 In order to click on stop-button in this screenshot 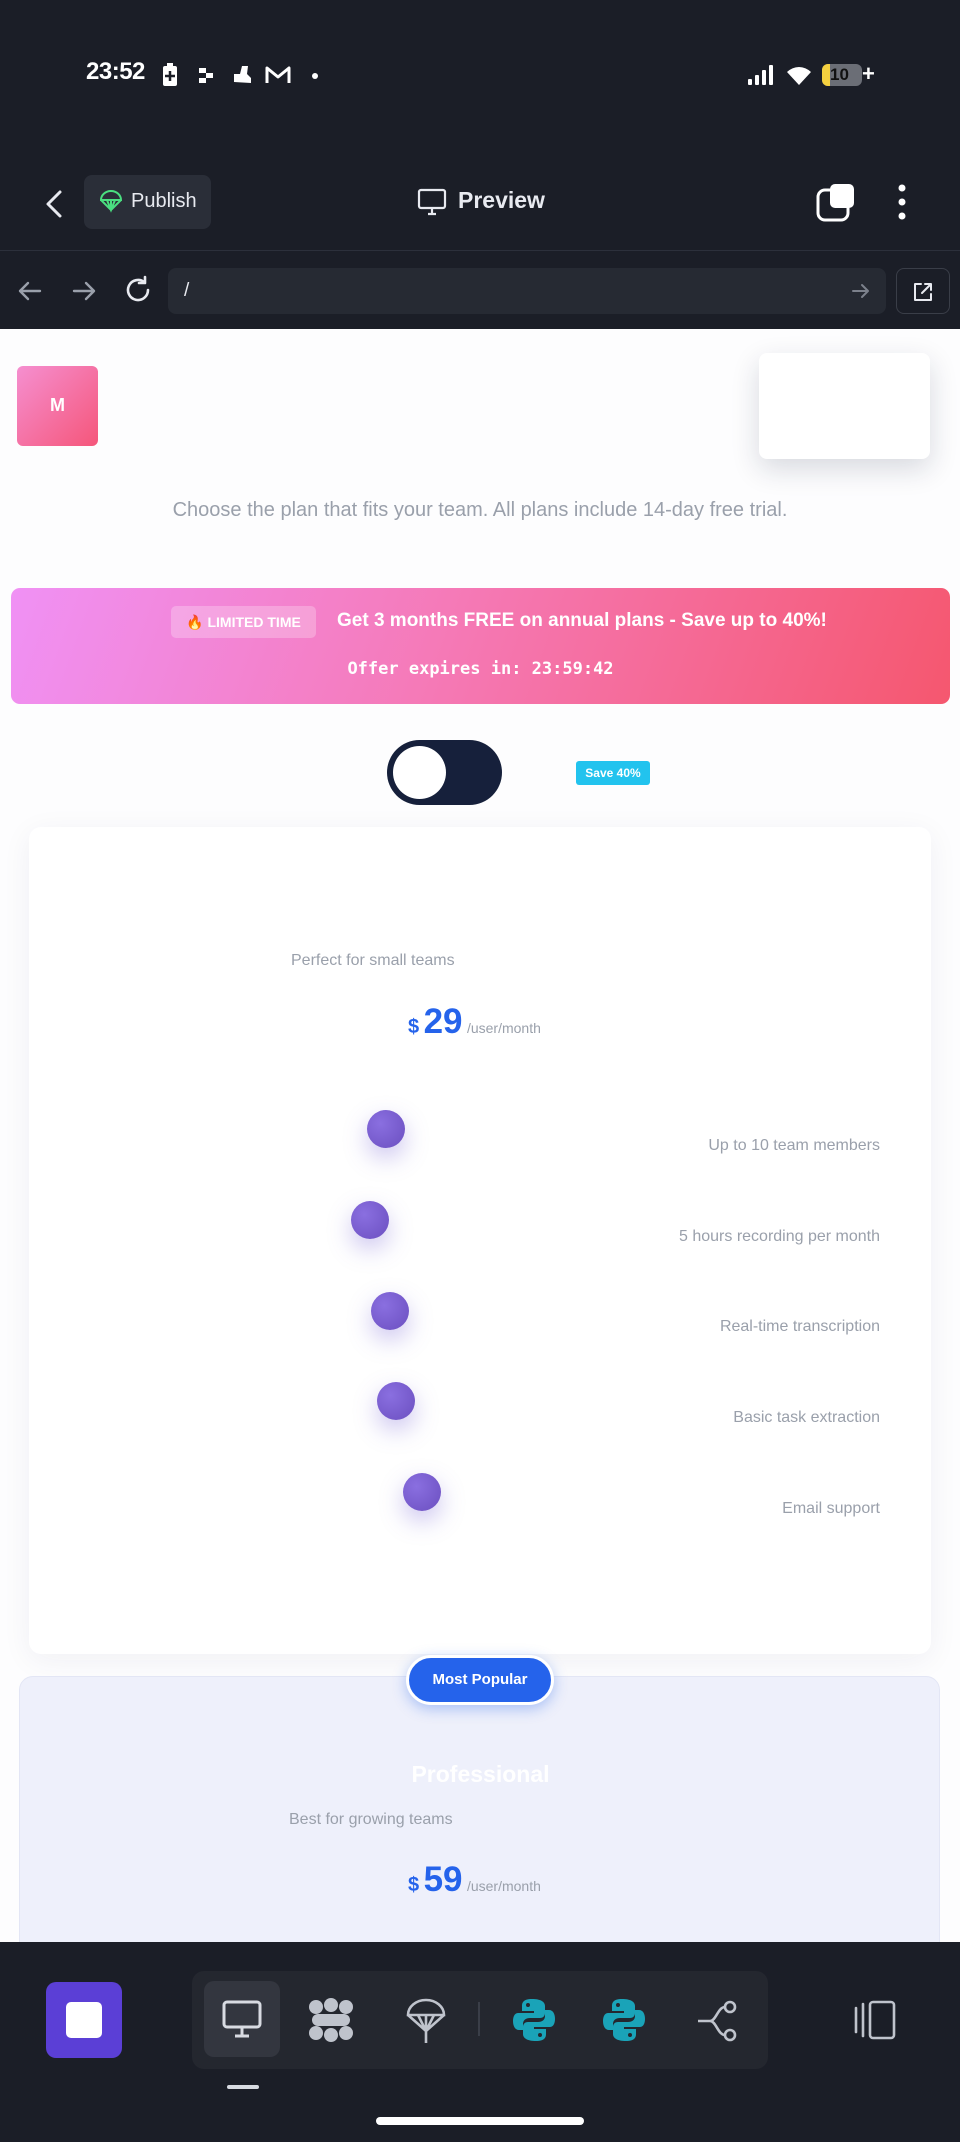, I will do `click(84, 2020)`.